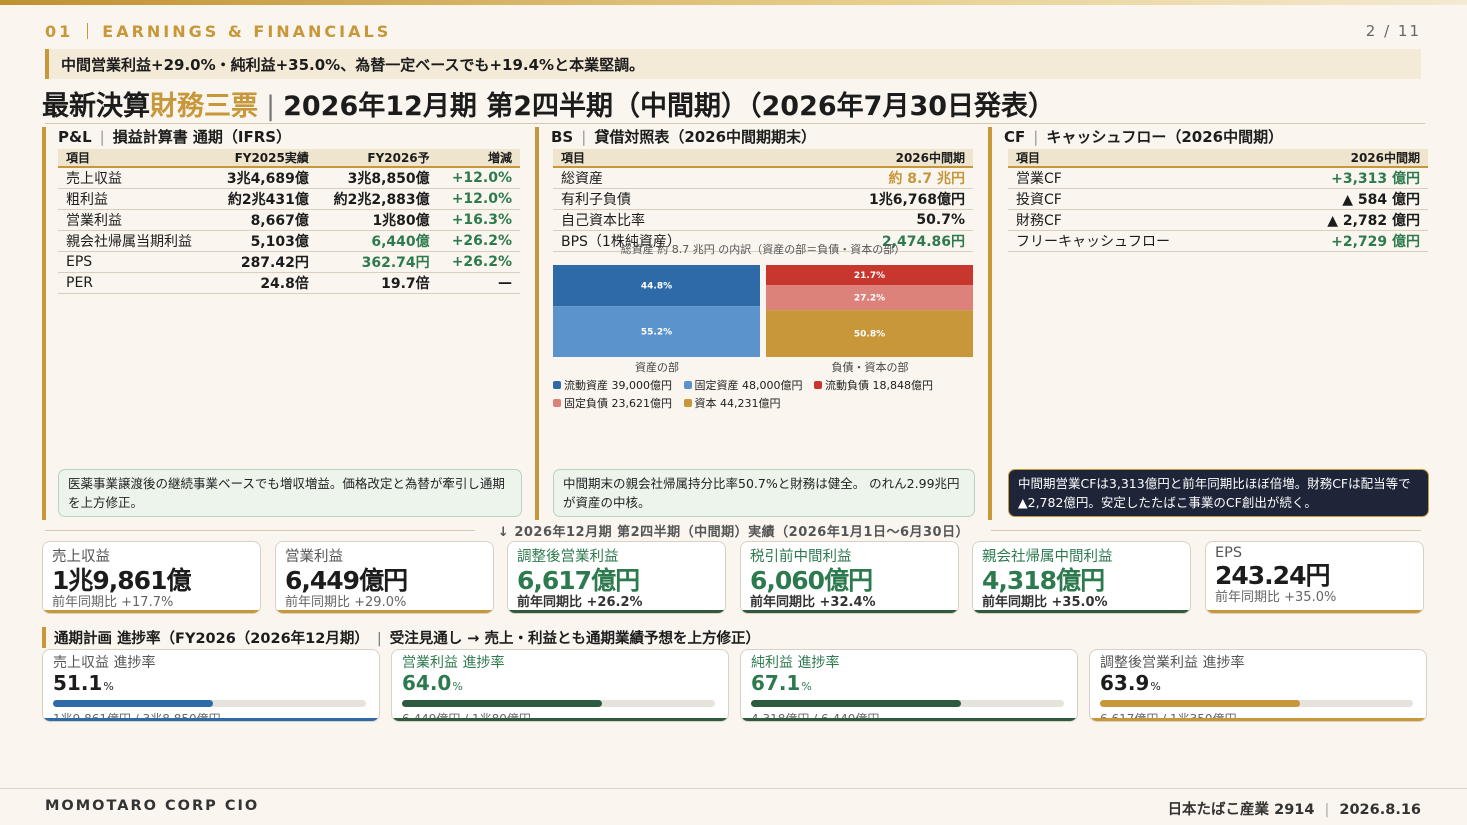 This screenshot has height=825, width=1467. Describe the element at coordinates (776, 683) in the screenshot. I see `progress-number: 67.1` at that location.